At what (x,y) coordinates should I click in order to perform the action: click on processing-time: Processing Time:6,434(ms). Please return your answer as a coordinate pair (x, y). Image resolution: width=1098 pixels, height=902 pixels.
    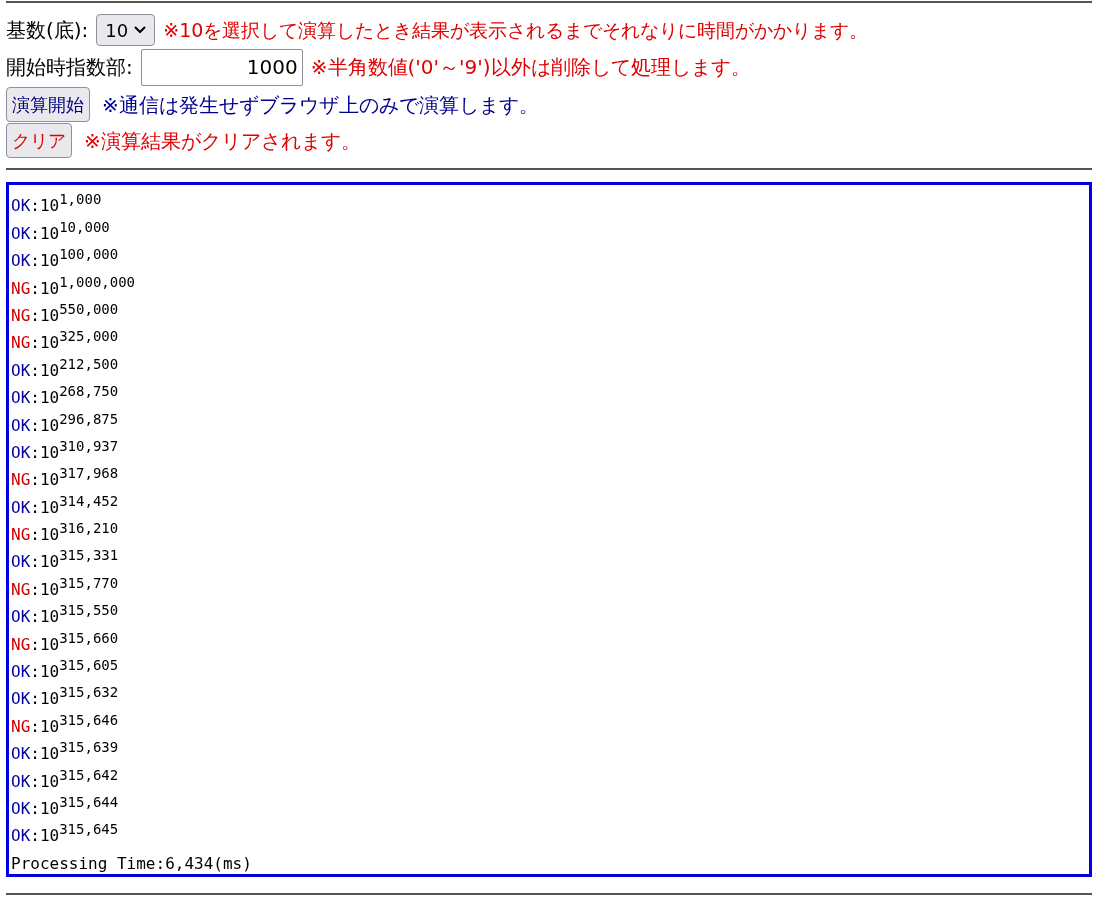
    Looking at the image, I should click on (131, 863).